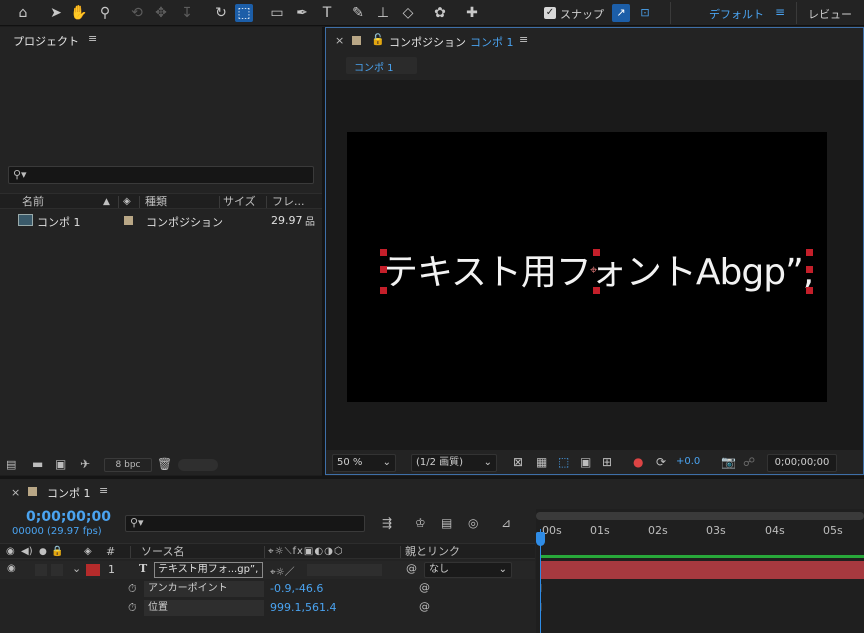 Image resolution: width=864 pixels, height=633 pixels. What do you see at coordinates (473, 523) in the screenshot?
I see `frame-blending-icon: ◎` at bounding box center [473, 523].